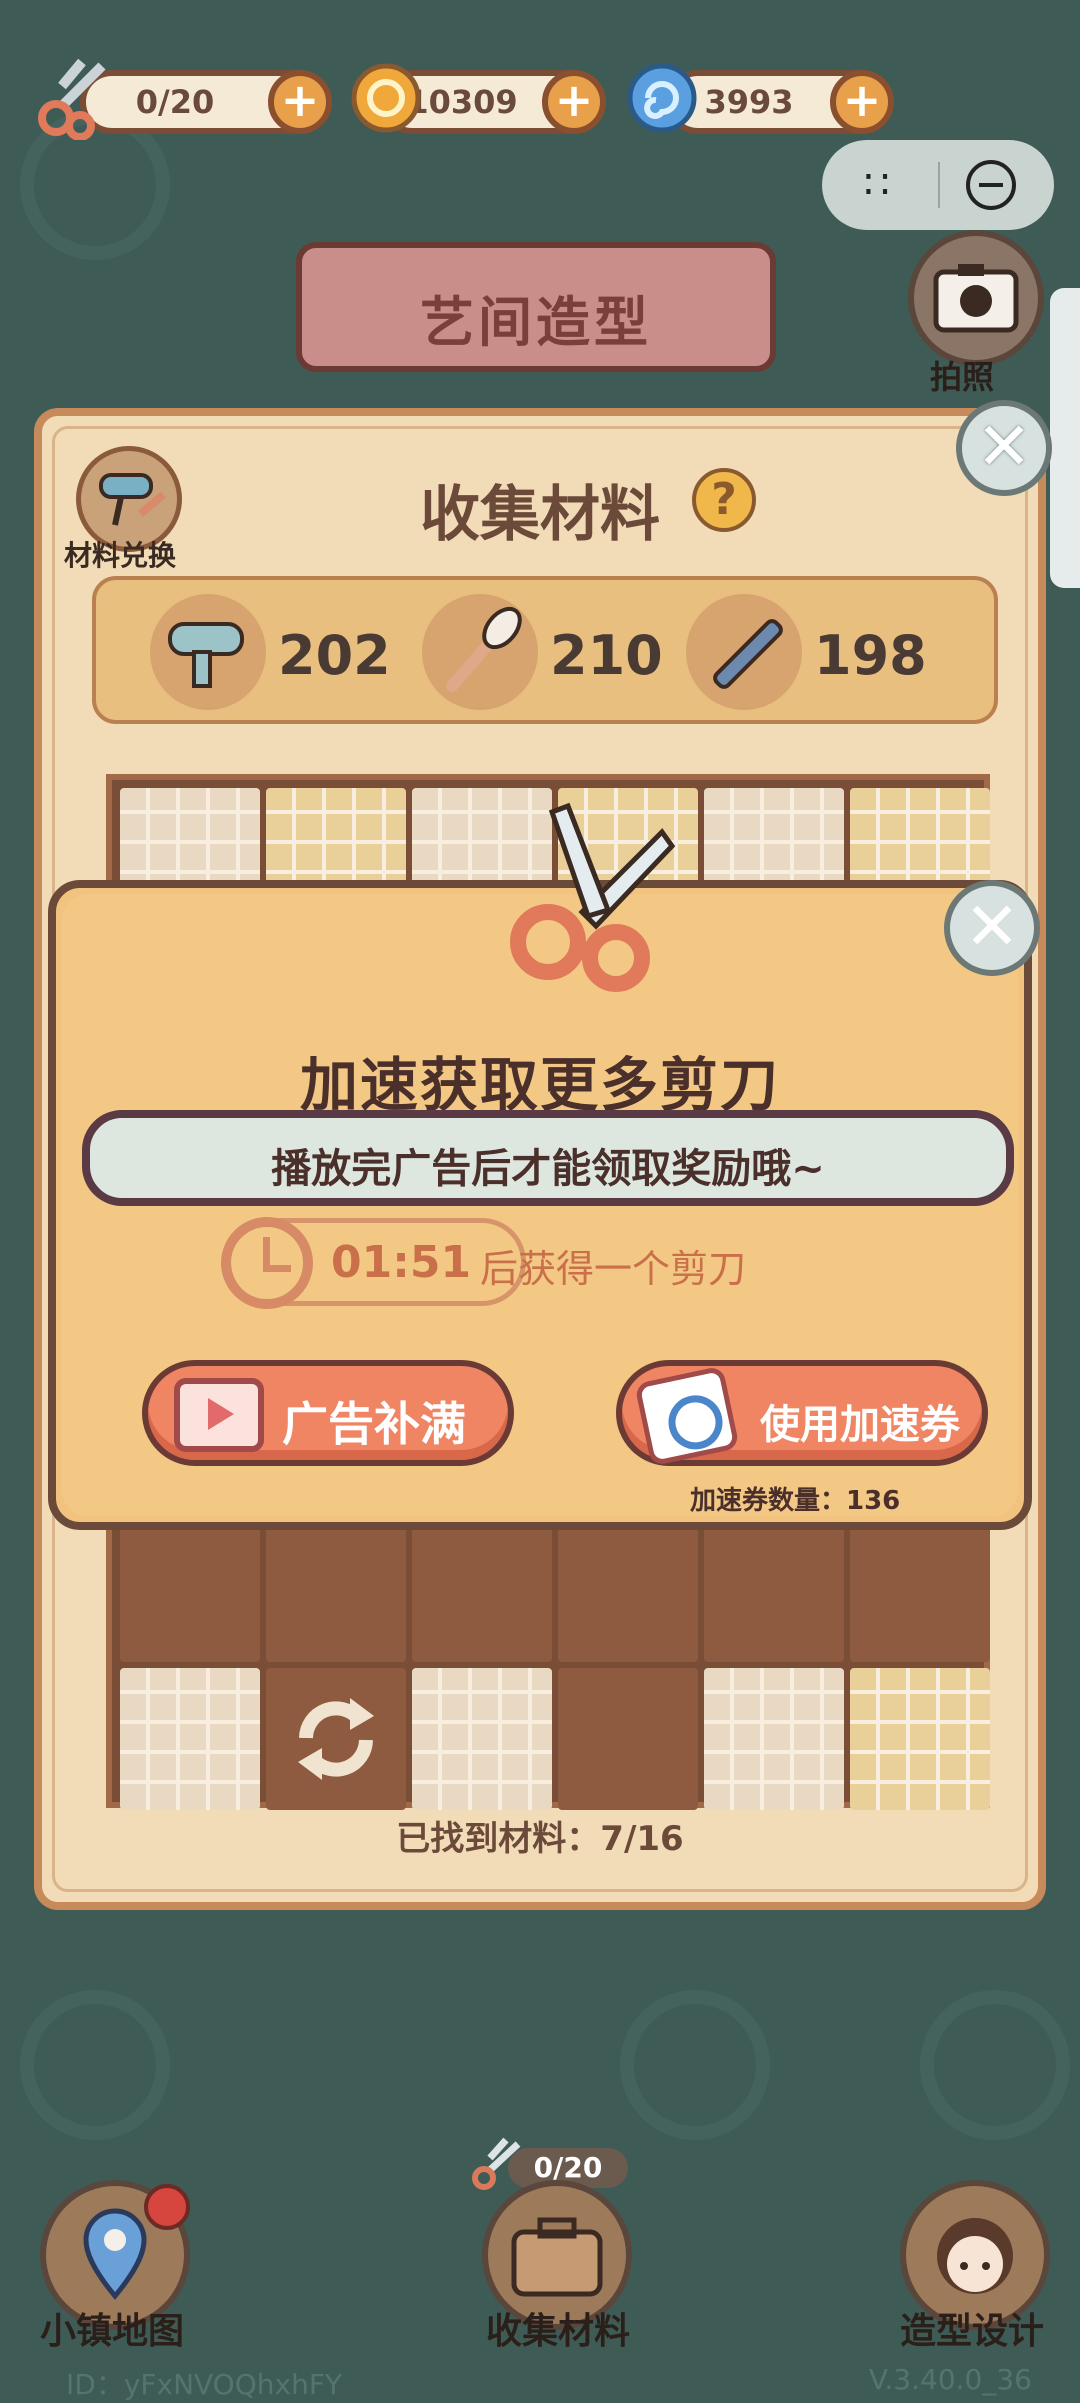  I want to click on refresh-cell, so click(336, 1739).